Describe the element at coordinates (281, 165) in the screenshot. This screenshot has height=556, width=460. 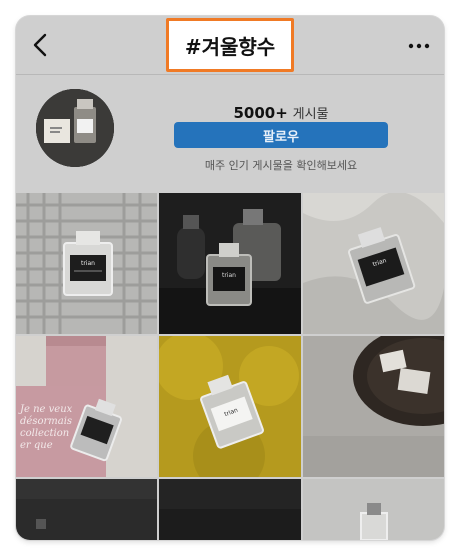
I see `hashtag-description: 매주 인기 게시물을 확인해보세요` at that location.